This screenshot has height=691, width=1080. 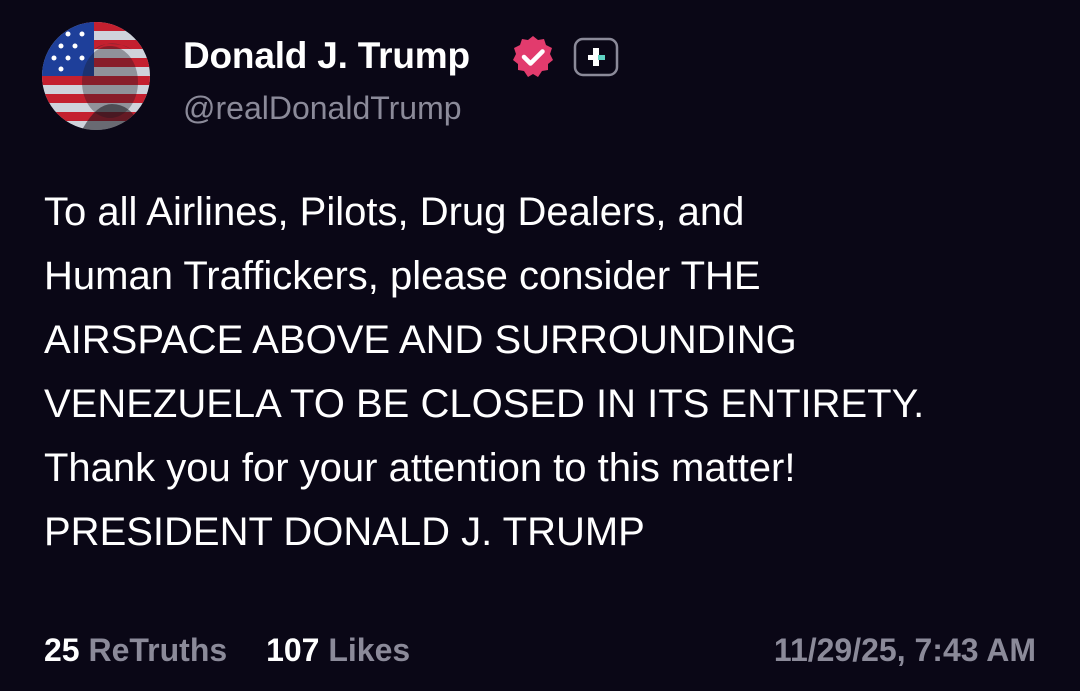 I want to click on retruths-stat: 25 ReTruths, so click(x=140, y=650).